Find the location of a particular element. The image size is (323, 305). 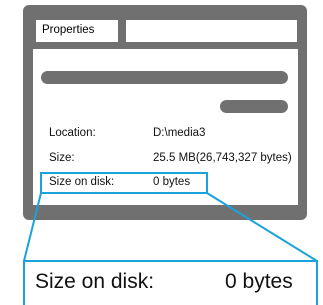

zoom-size-on-disk-value: 0 bytes is located at coordinates (259, 281).